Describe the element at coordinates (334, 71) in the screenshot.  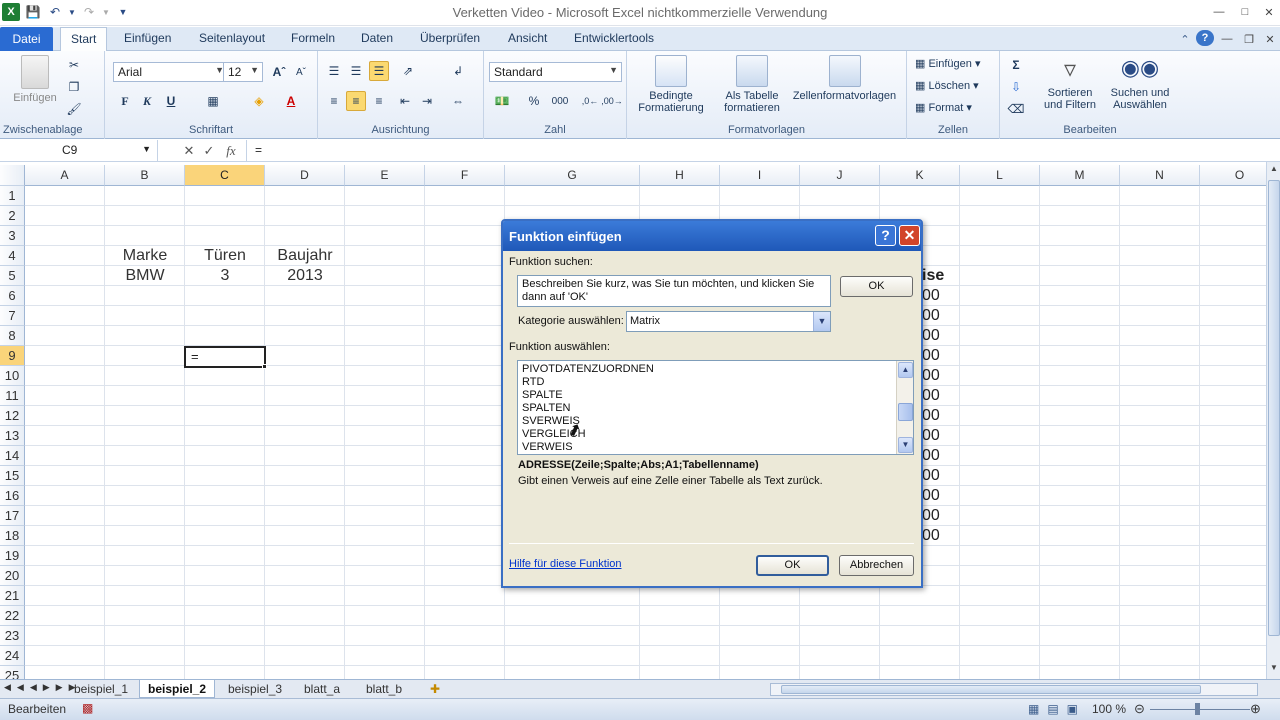
I see `align-top-icon: ☰` at that location.